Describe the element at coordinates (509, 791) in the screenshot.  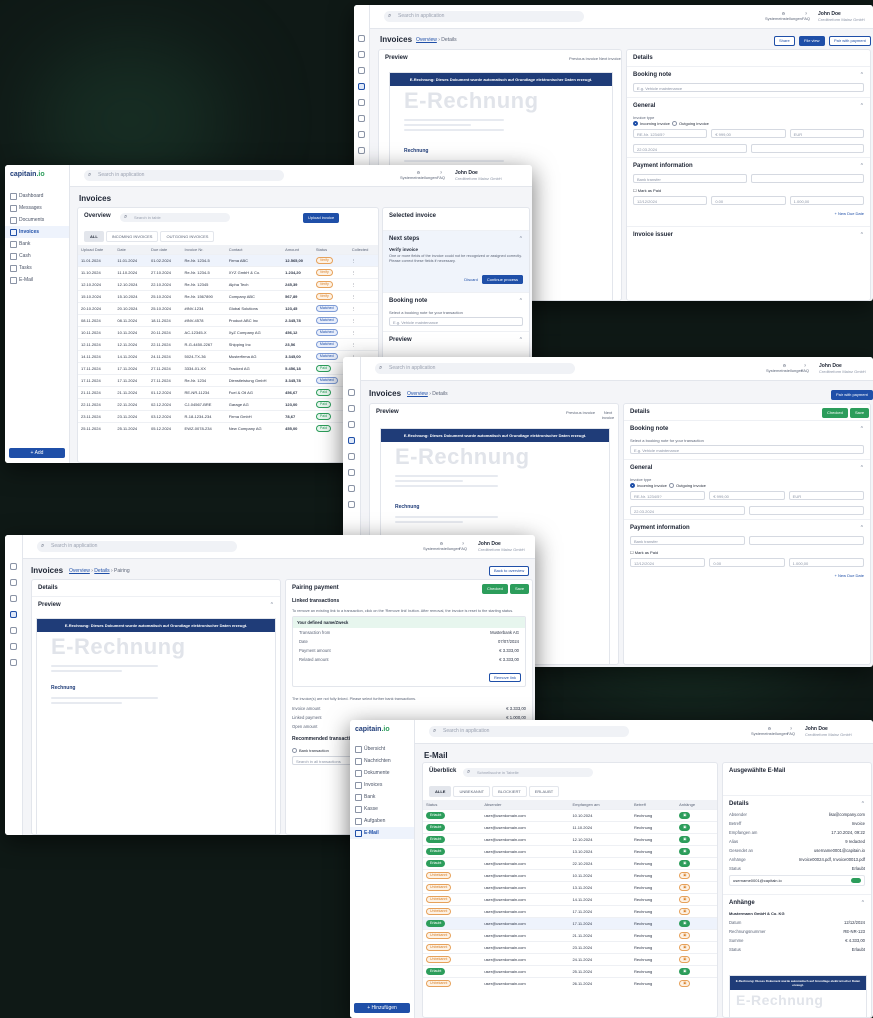
I see `tab-blockiert: BLOCKIERT` at that location.